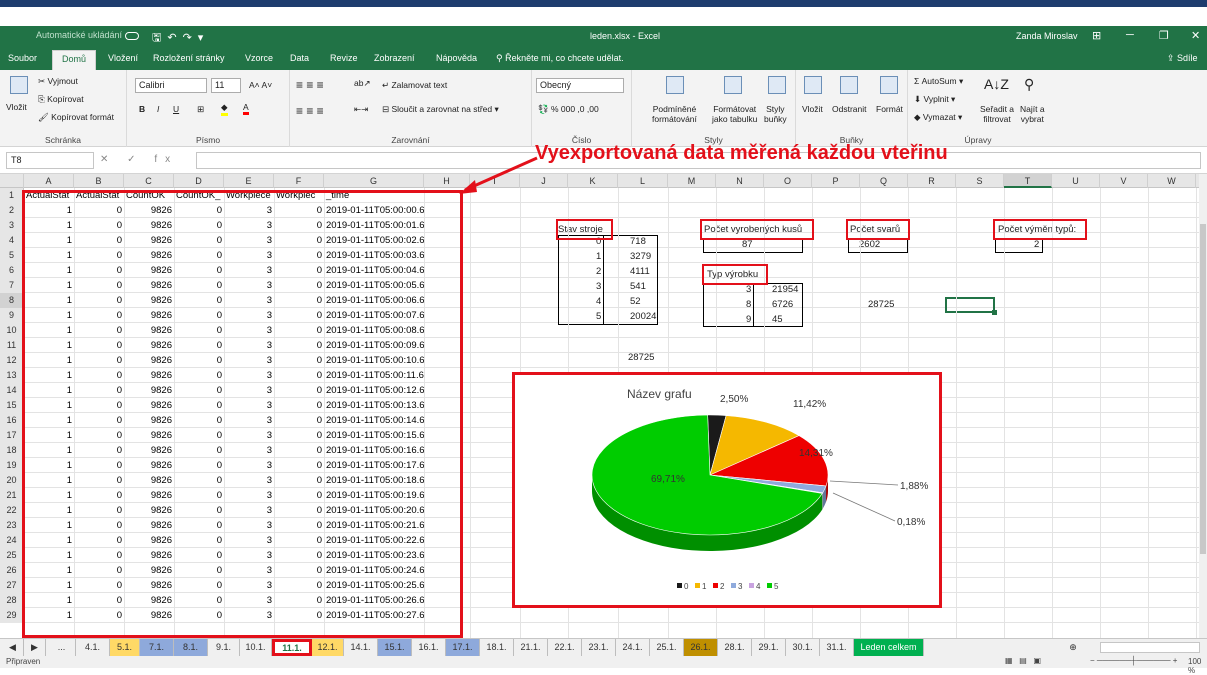 The image size is (1207, 675). Describe the element at coordinates (12, 240) in the screenshot. I see `row-header: 4` at that location.